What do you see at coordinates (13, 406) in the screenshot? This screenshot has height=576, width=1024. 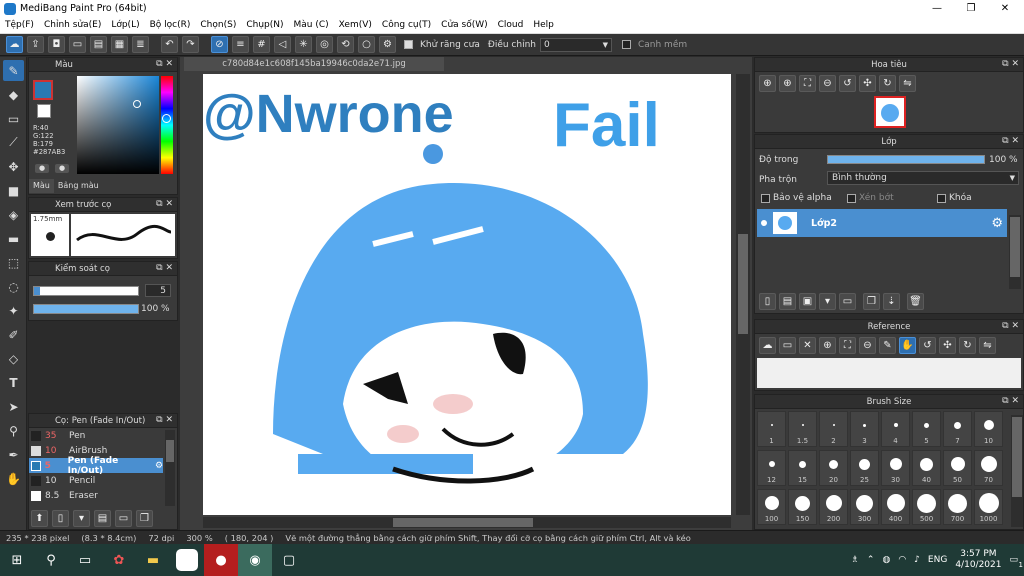 I see `operation-tool-icon: ➤` at bounding box center [13, 406].